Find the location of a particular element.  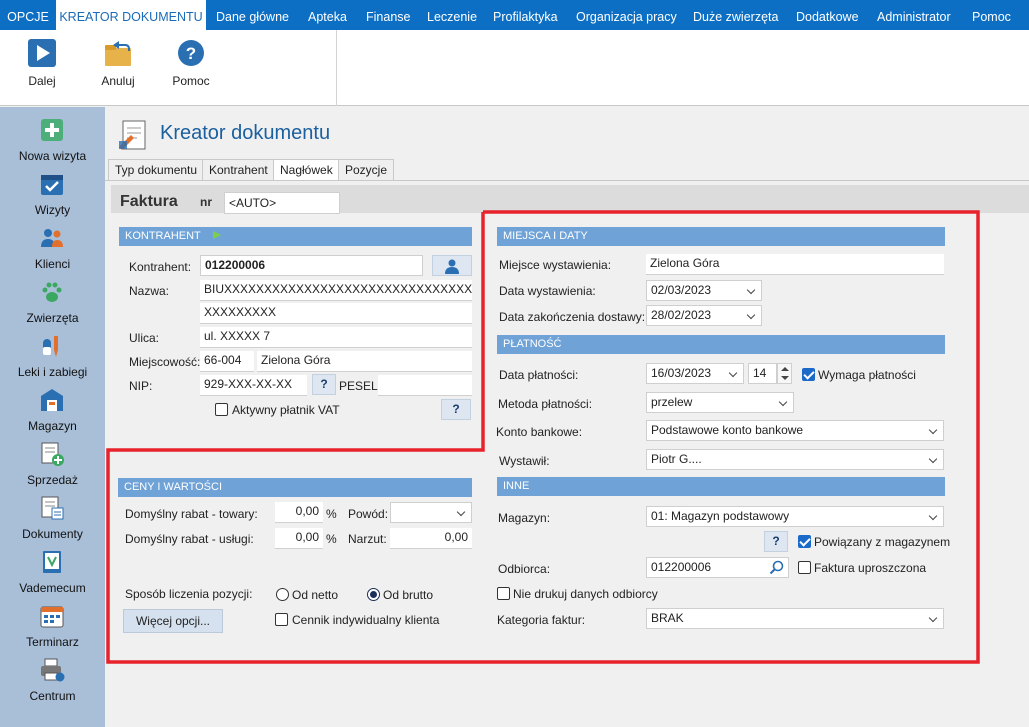

narzut-input: 0,00 is located at coordinates (431, 538).